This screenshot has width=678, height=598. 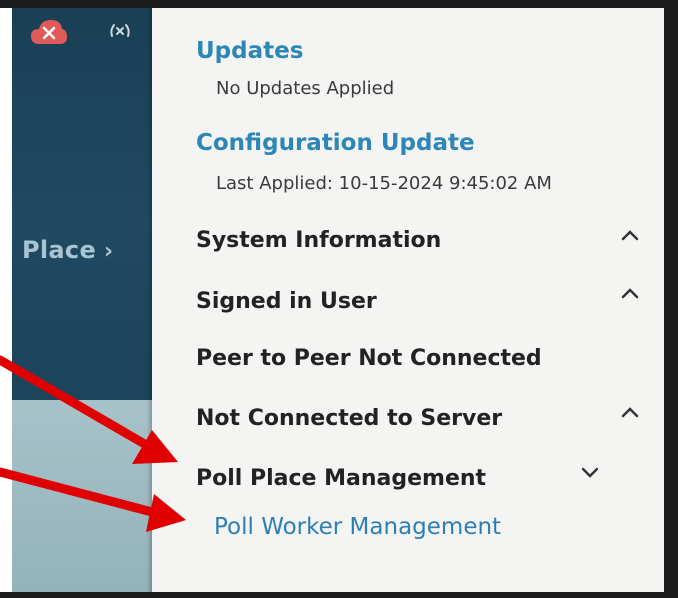 I want to click on menu-item-peer-to-peer-status: Peer to Peer Not Connected, so click(x=369, y=358).